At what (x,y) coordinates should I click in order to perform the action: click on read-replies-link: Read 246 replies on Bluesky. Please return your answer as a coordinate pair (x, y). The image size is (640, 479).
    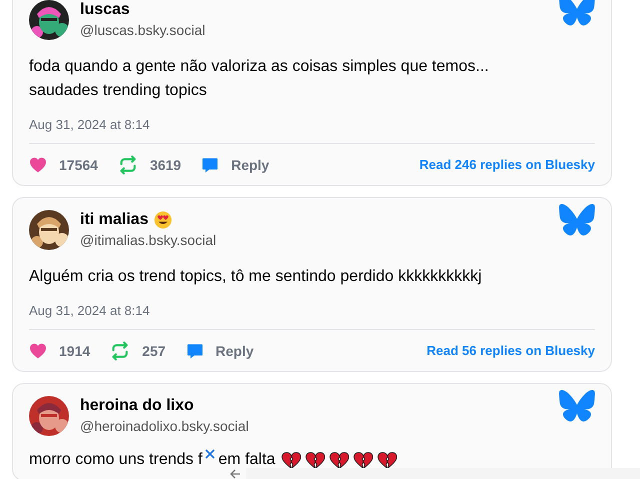
    Looking at the image, I should click on (507, 165).